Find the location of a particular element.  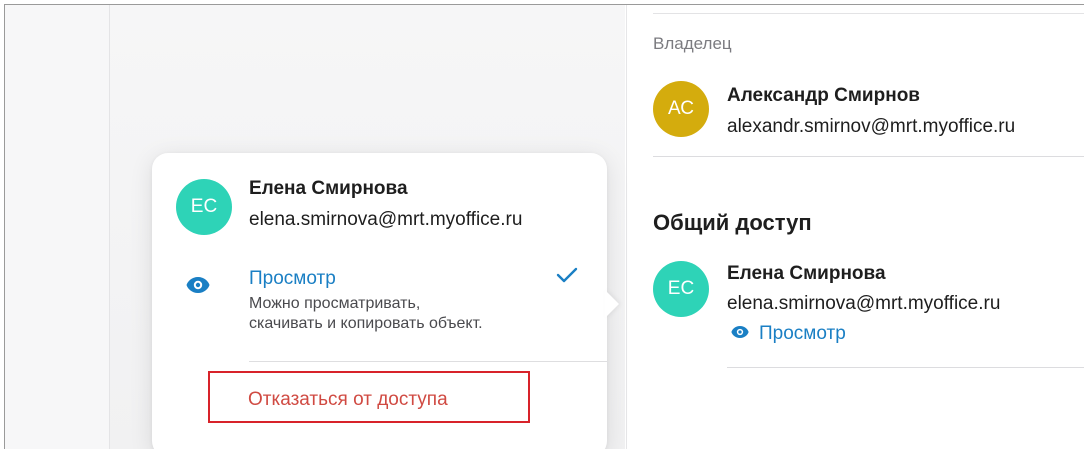

owner-label: Владелец is located at coordinates (692, 43).